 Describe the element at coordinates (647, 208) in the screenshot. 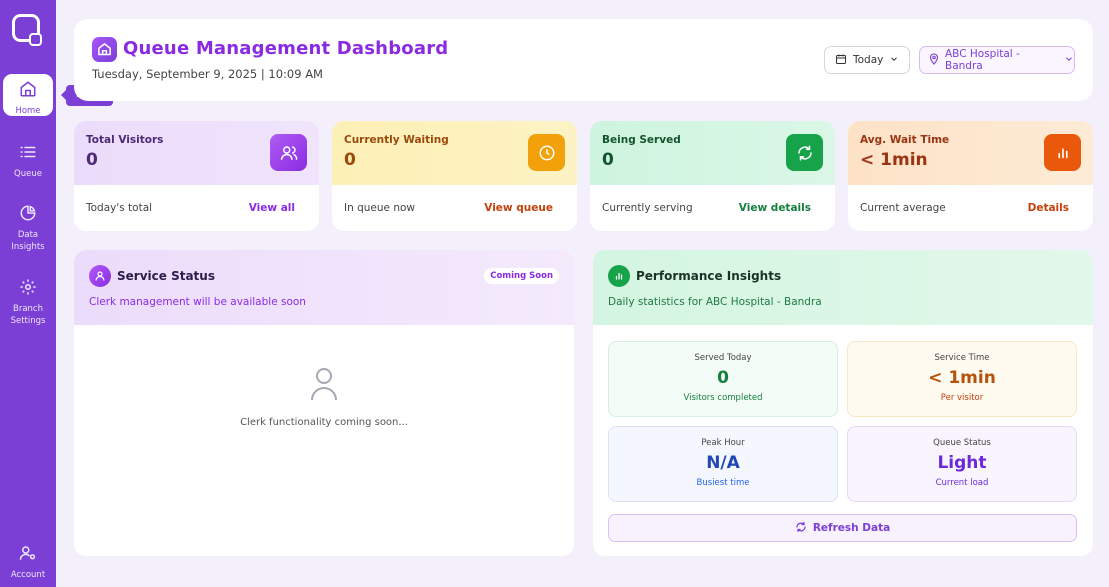

I see `stat-caption: Currently serving` at that location.